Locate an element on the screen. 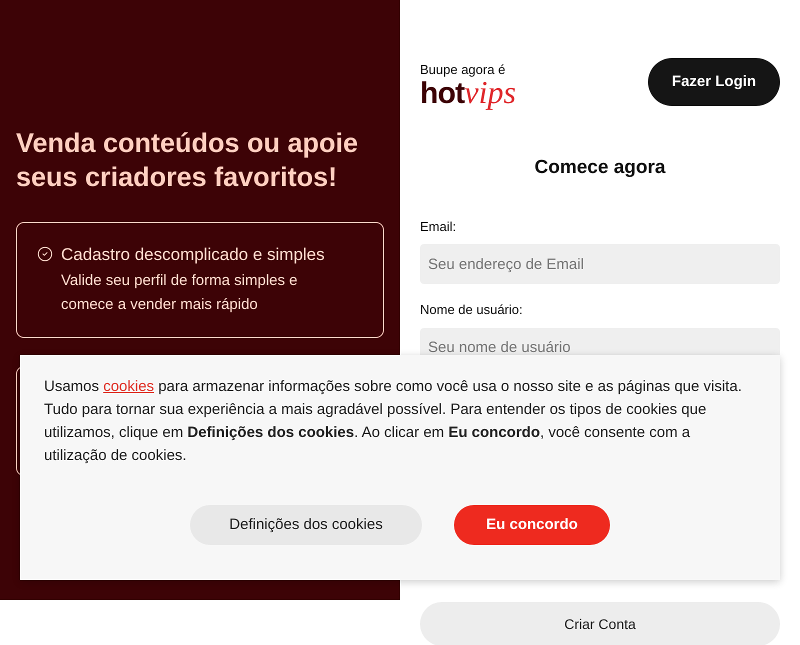  form-title: Comece agora is located at coordinates (600, 168).